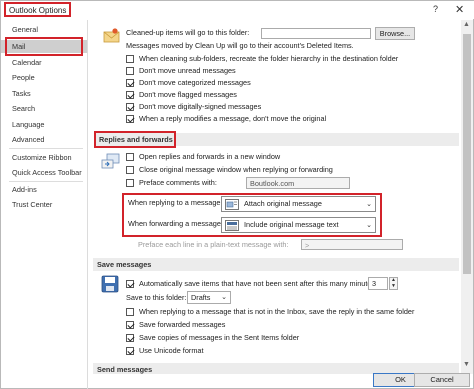 The width and height of the screenshot is (474, 389). I want to click on line-prefix-input: >, so click(352, 244).